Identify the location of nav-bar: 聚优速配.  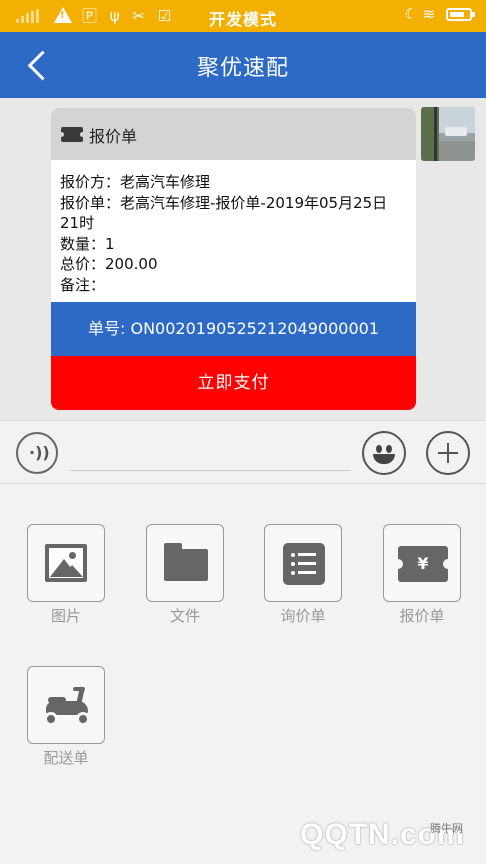
(243, 65).